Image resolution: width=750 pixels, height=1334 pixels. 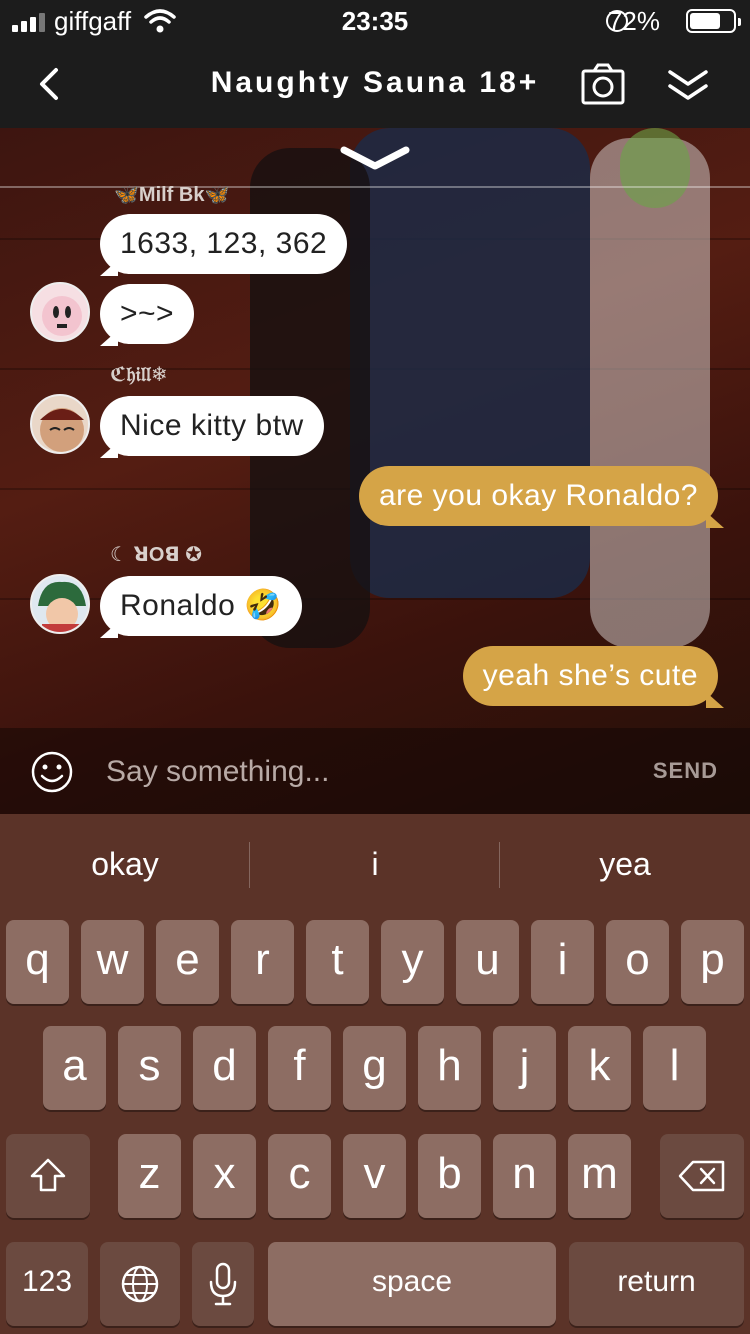 What do you see at coordinates (625, 864) in the screenshot?
I see `suggestion-3: yea` at bounding box center [625, 864].